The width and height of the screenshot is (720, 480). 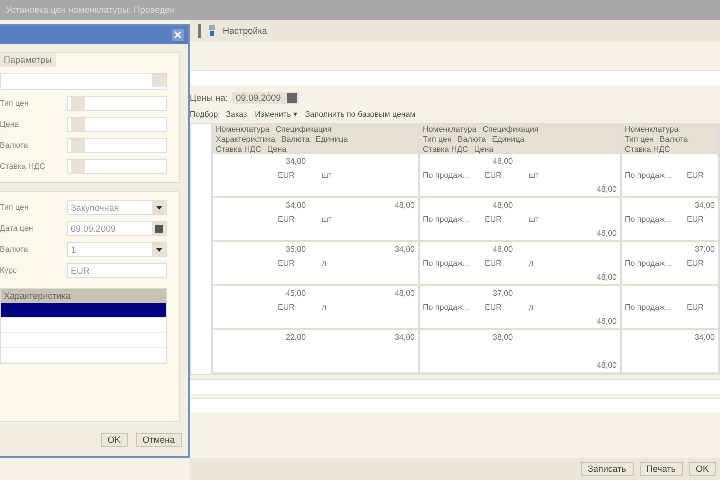 What do you see at coordinates (670, 139) in the screenshot?
I see `column-header: Тип цен Валюта` at bounding box center [670, 139].